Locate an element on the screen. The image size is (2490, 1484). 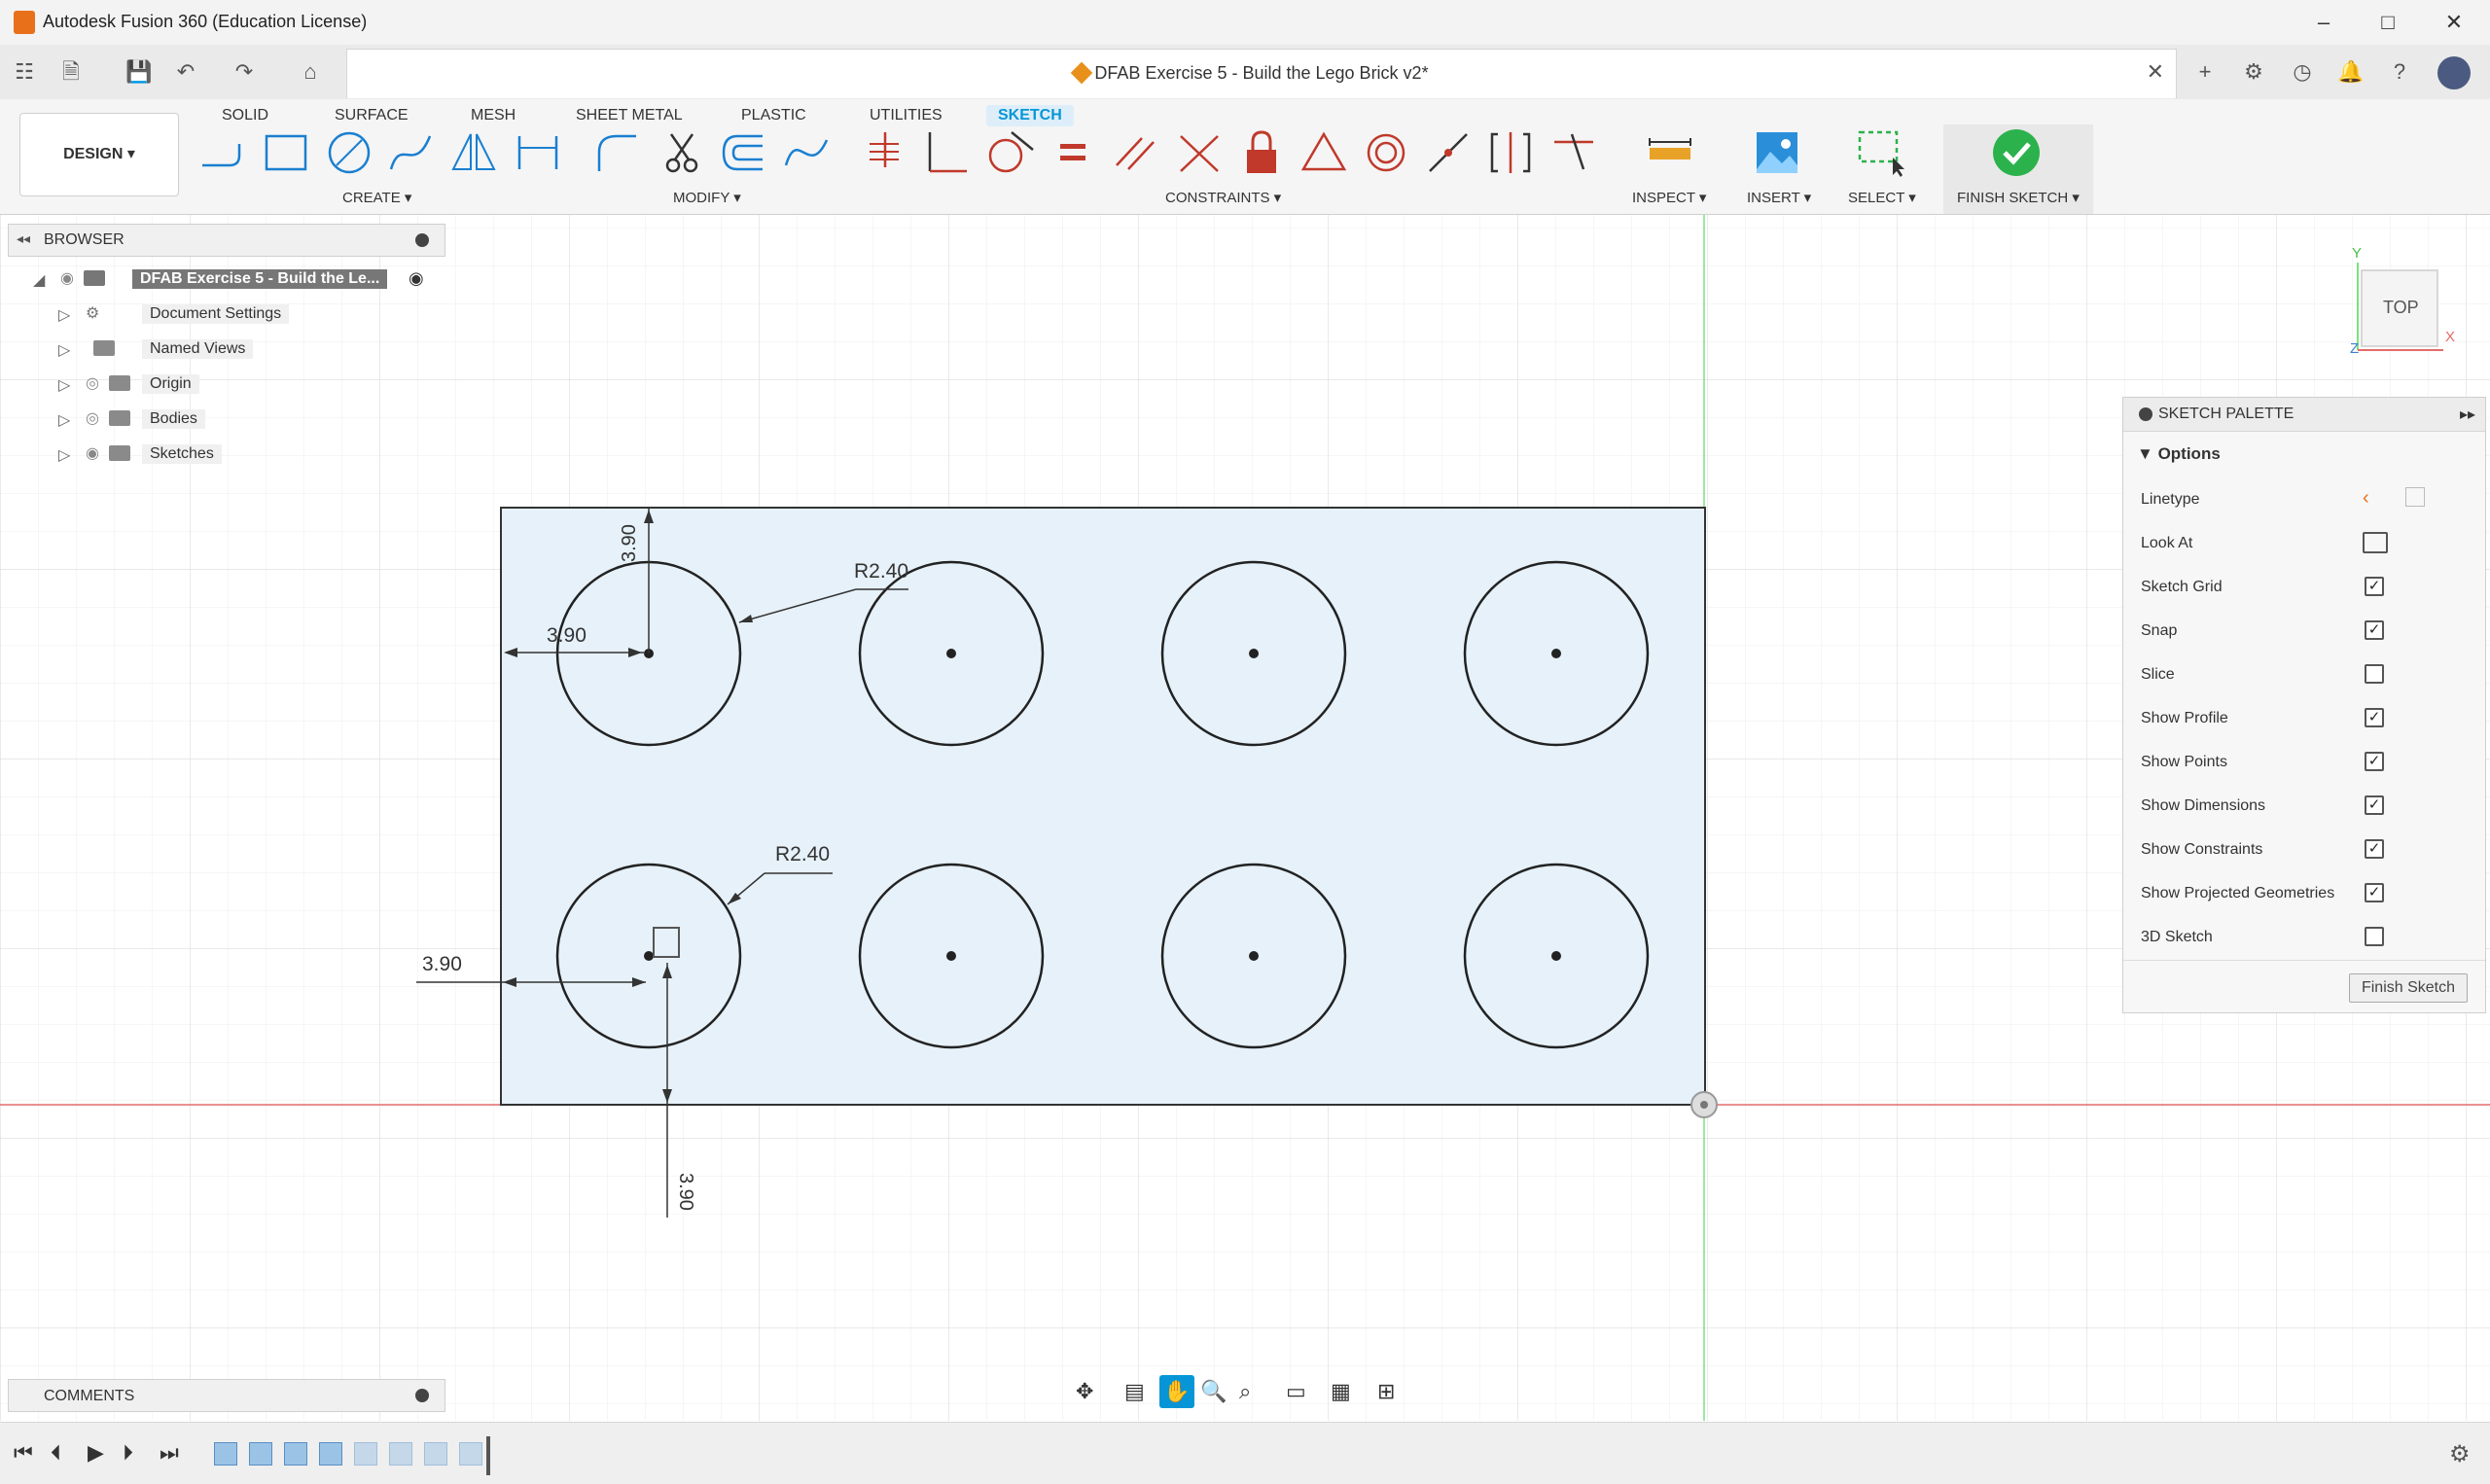
move-tool-icon is located at coordinates (806, 153).